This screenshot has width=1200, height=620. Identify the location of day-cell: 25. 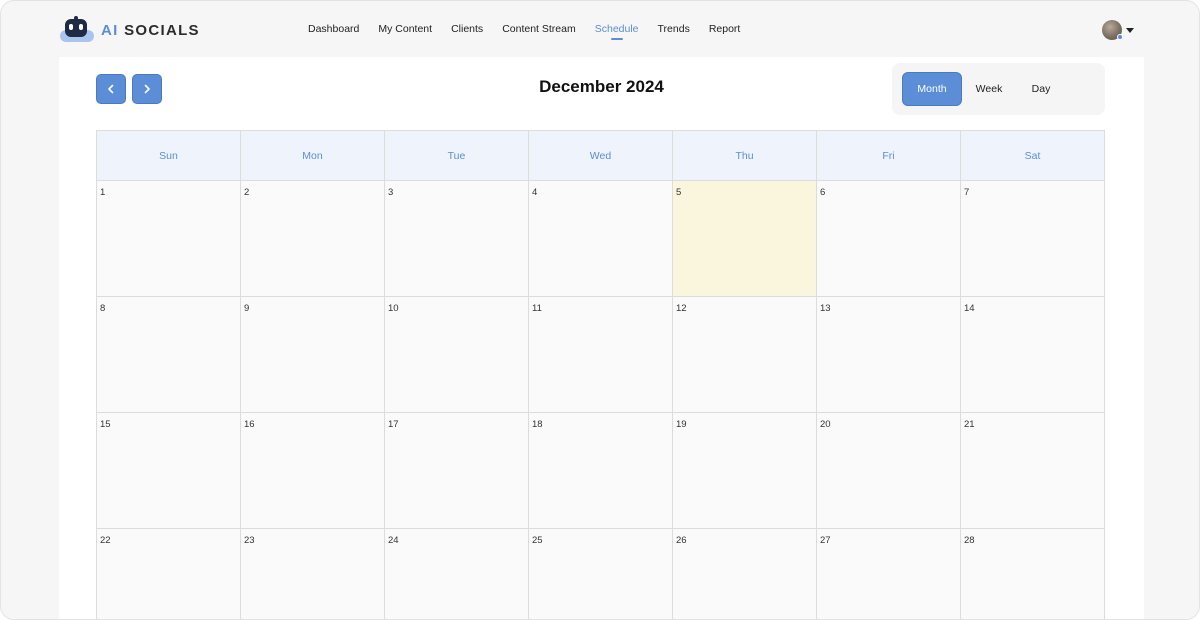
(601, 574).